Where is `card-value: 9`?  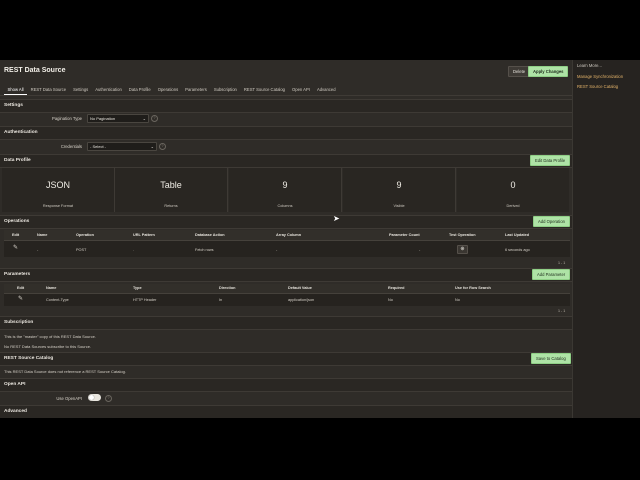 card-value: 9 is located at coordinates (399, 185).